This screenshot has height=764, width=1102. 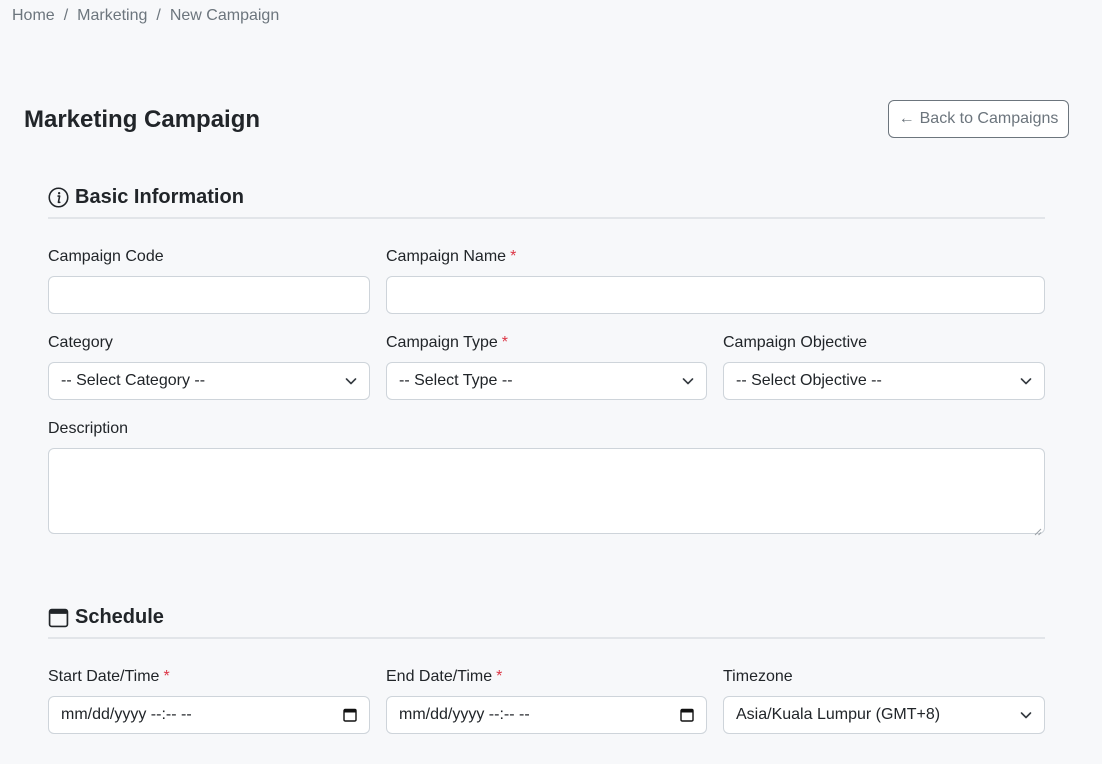 I want to click on campaign-objective-selected-value: -- Select Objective --, so click(x=809, y=380).